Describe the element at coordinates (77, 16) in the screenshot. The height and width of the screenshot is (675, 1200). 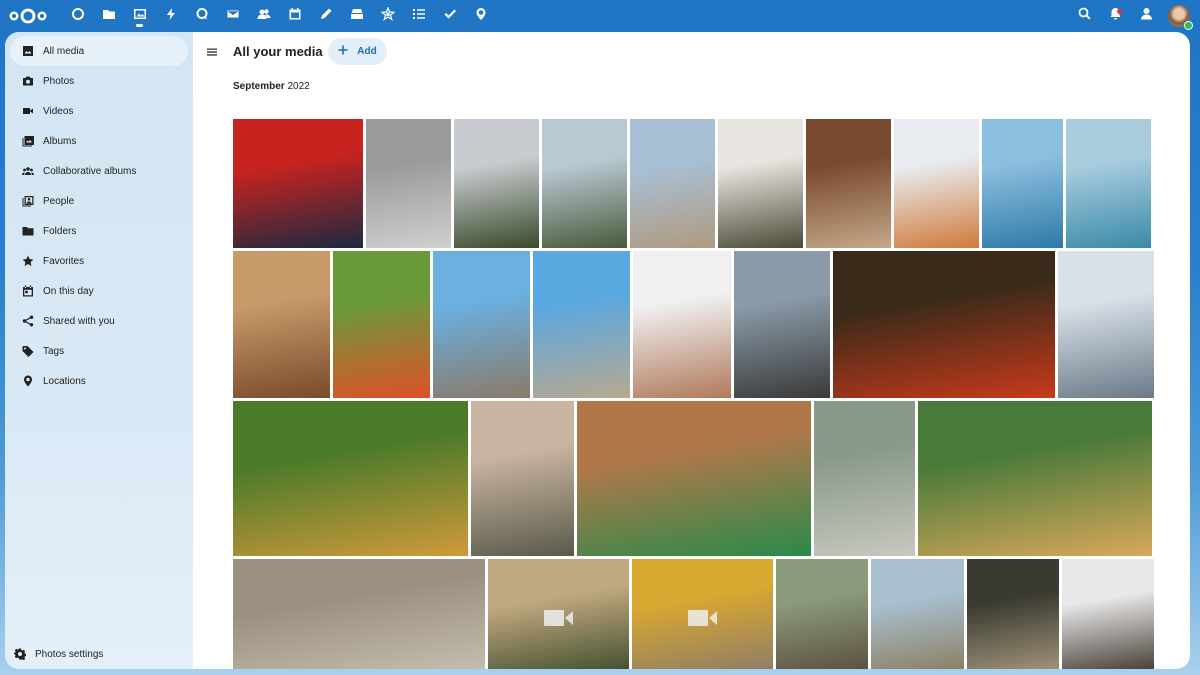
I see `app-dashboard` at that location.